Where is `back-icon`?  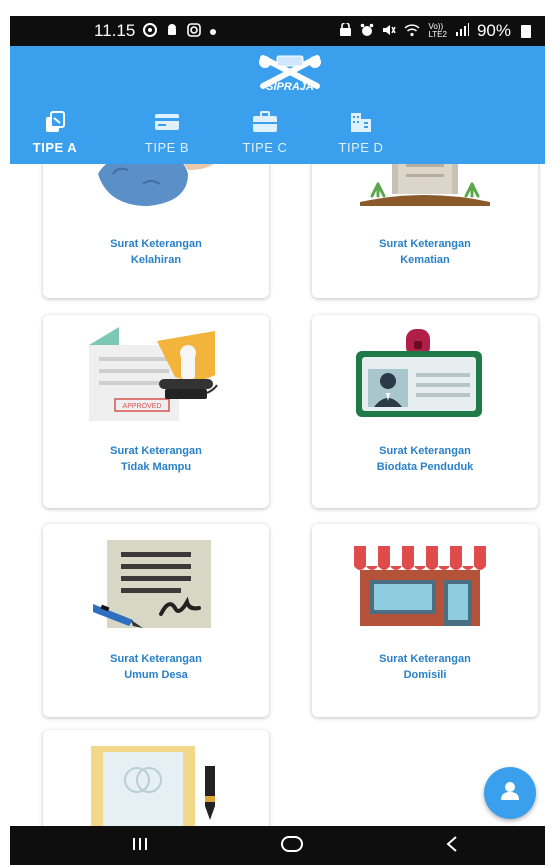
back-icon is located at coordinates (452, 846).